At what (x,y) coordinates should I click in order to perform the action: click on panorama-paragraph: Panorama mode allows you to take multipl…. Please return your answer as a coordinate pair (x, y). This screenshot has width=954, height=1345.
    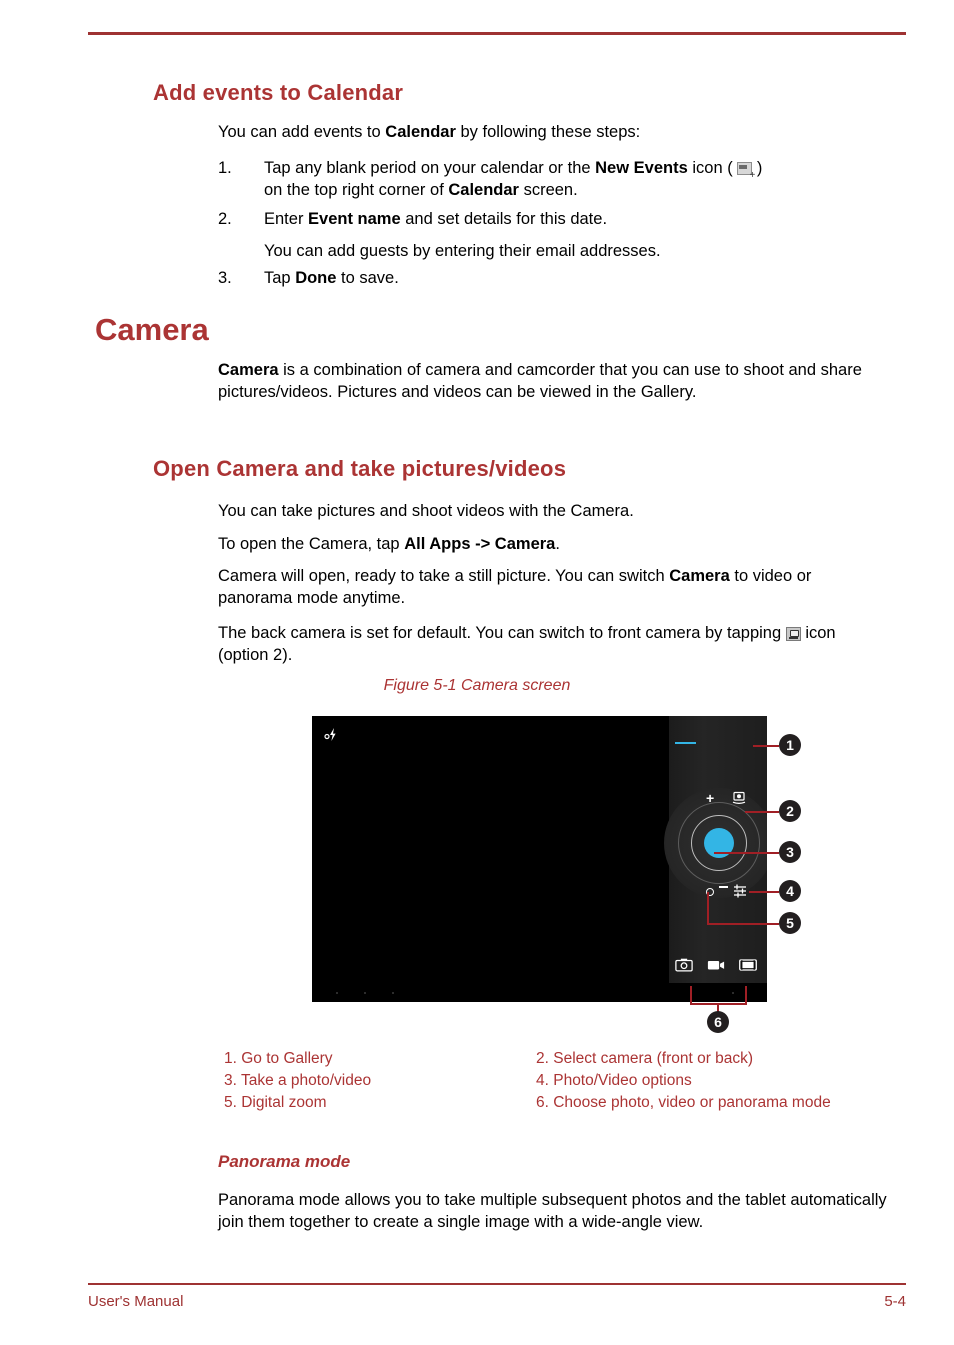
    Looking at the image, I should click on (552, 1211).